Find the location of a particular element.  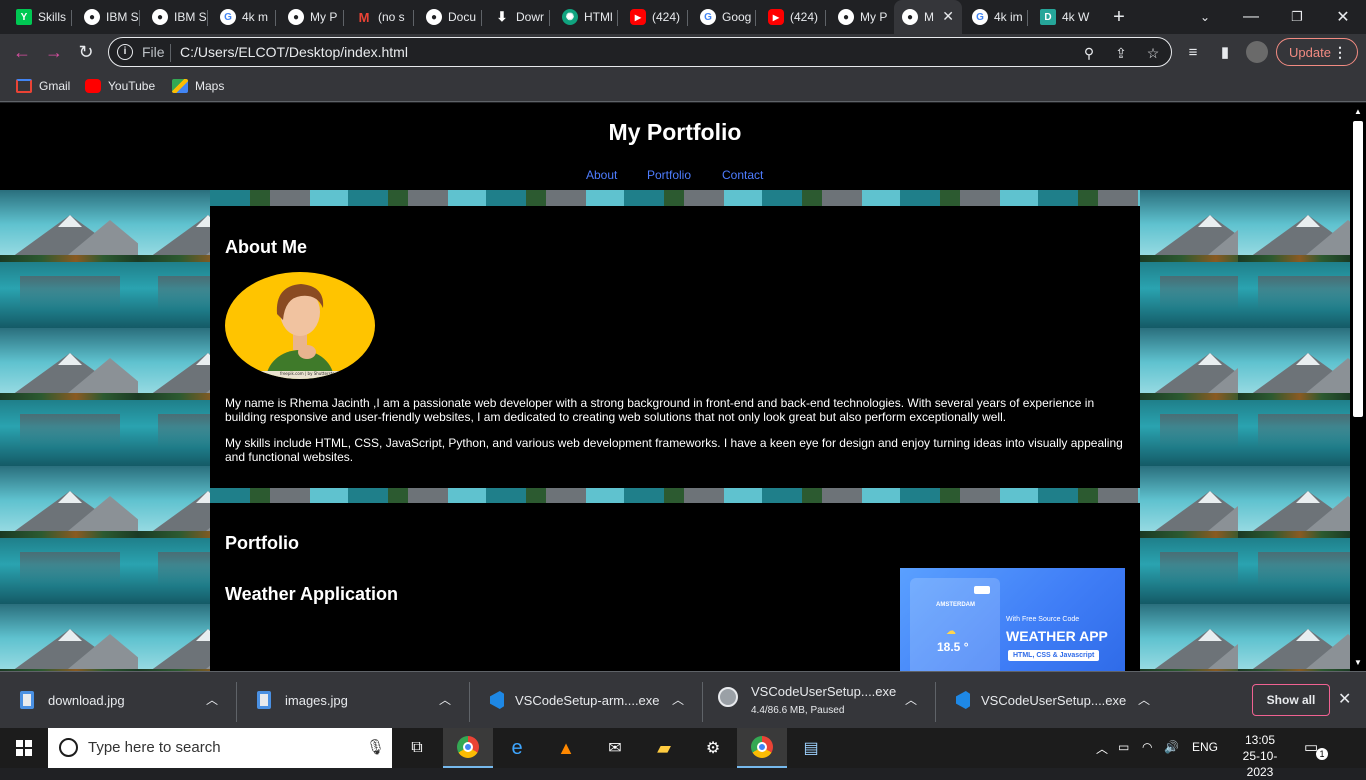

scrollbar-thumb is located at coordinates (1358, 269).